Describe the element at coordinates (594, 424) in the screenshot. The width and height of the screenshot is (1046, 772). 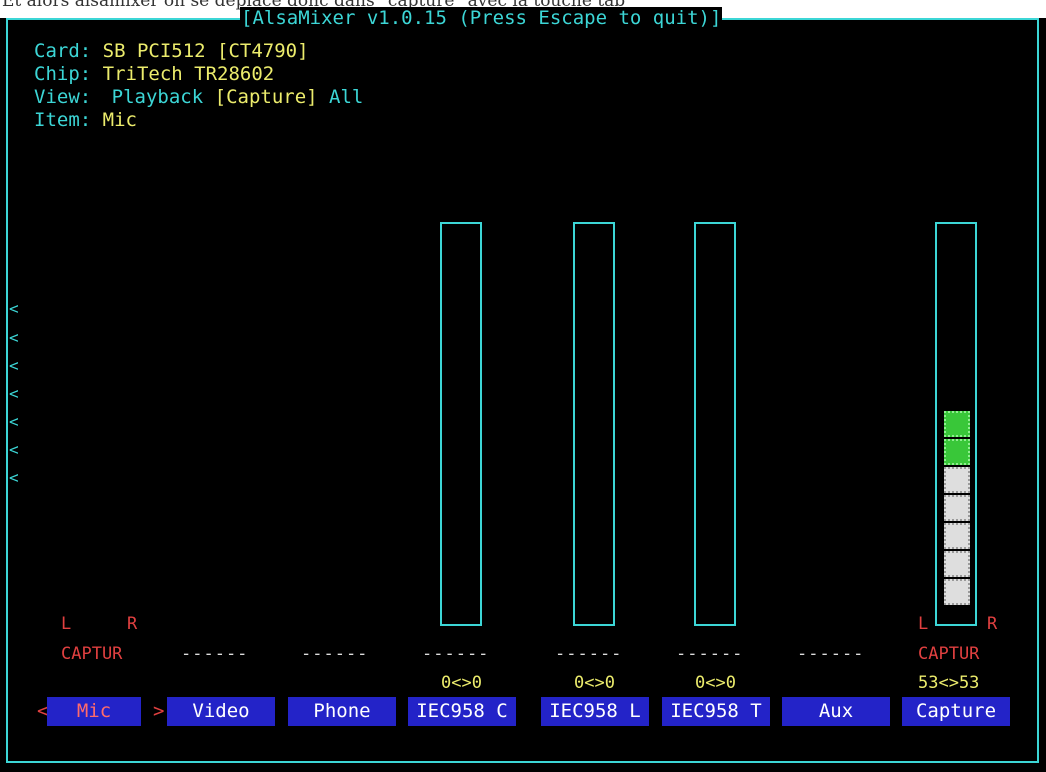
I see `volume-bar-iec958-l` at that location.